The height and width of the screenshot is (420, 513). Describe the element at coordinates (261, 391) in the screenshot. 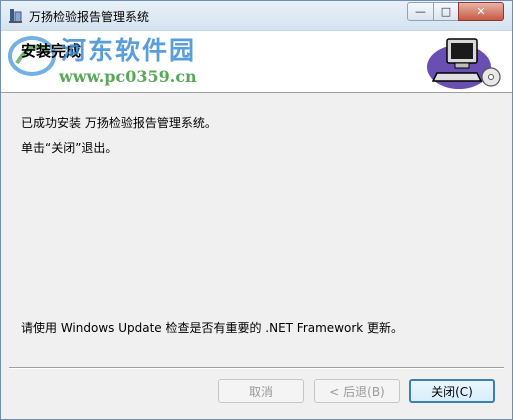

I see `cancel-button: 取消` at that location.